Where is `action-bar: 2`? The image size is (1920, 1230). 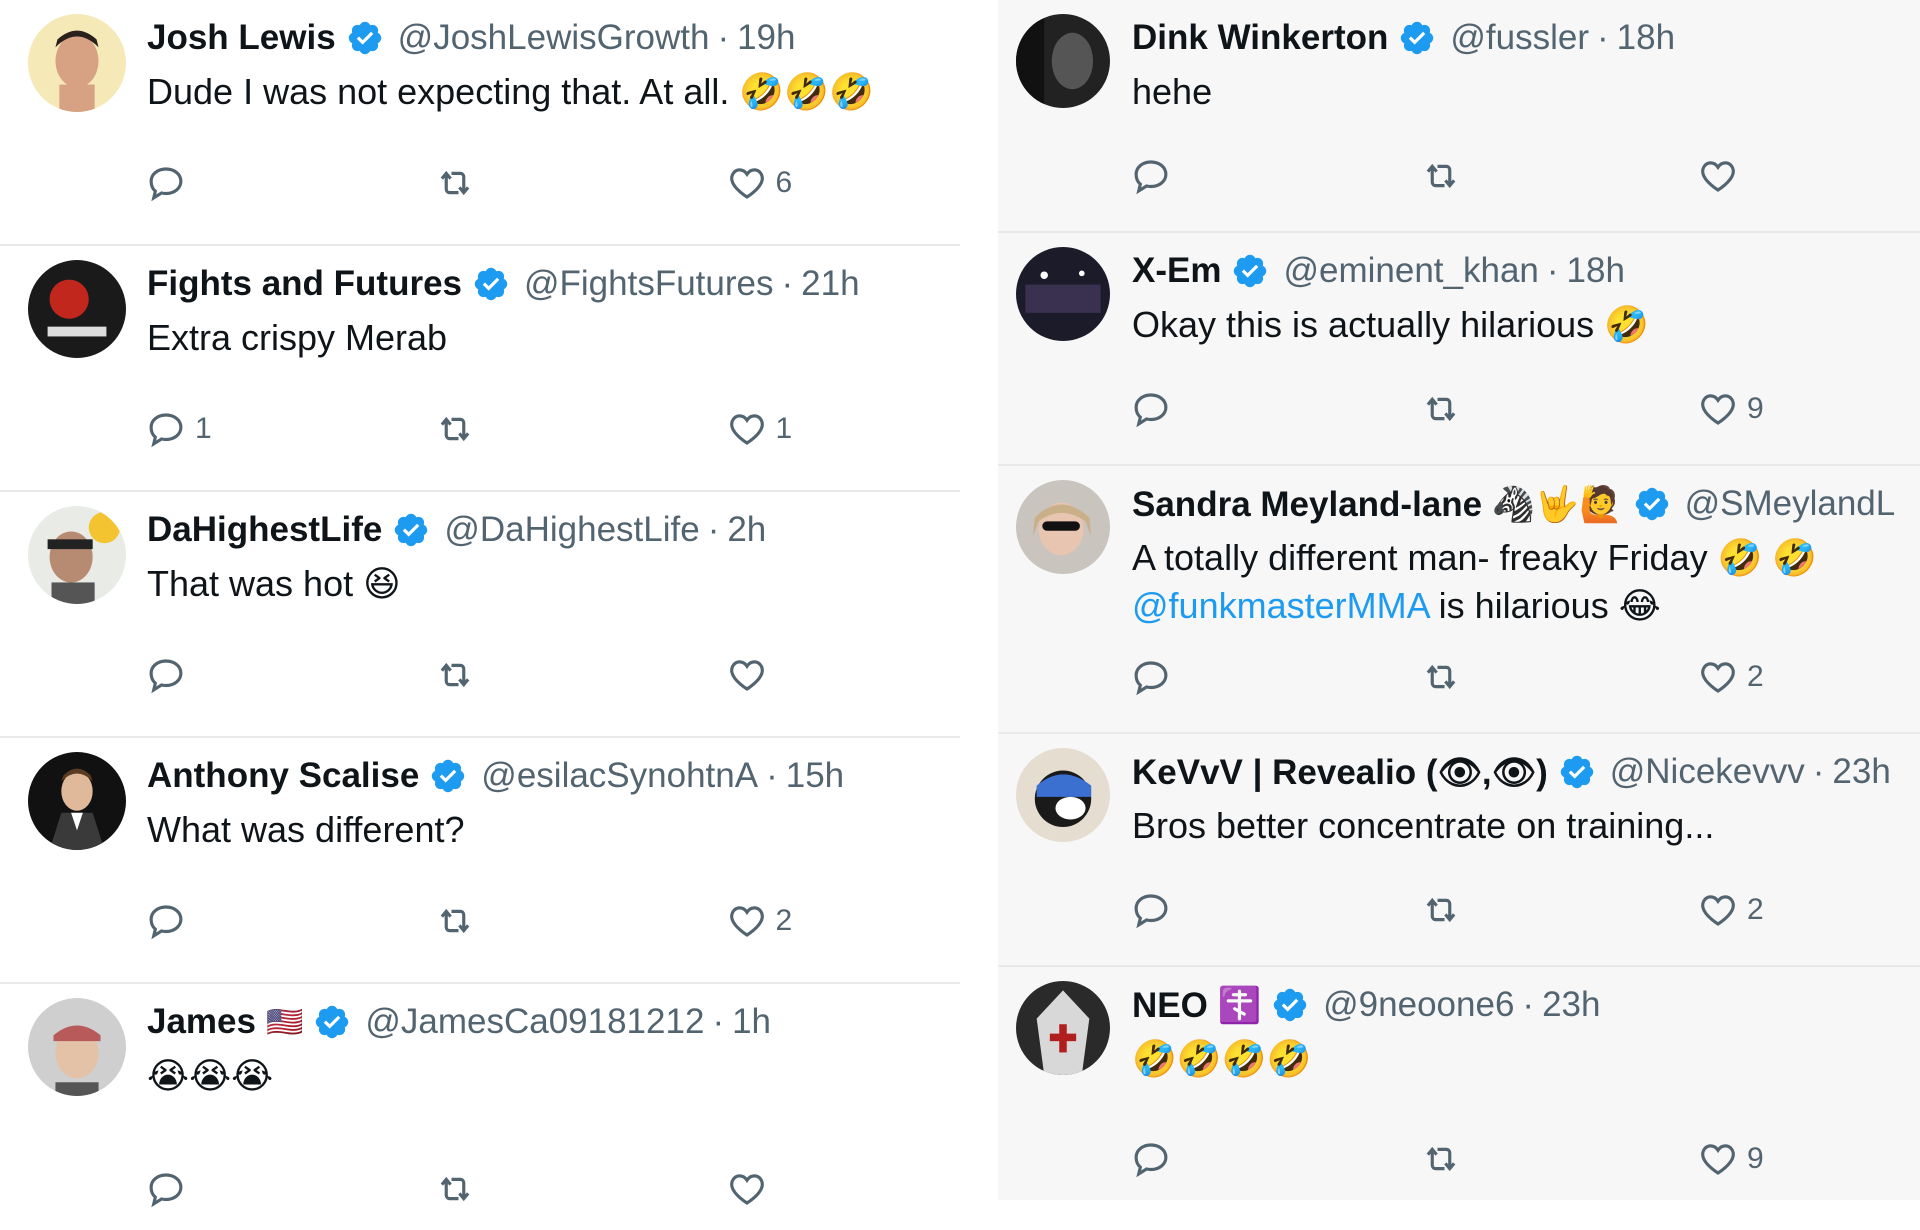
action-bar: 2 is located at coordinates (495, 921).